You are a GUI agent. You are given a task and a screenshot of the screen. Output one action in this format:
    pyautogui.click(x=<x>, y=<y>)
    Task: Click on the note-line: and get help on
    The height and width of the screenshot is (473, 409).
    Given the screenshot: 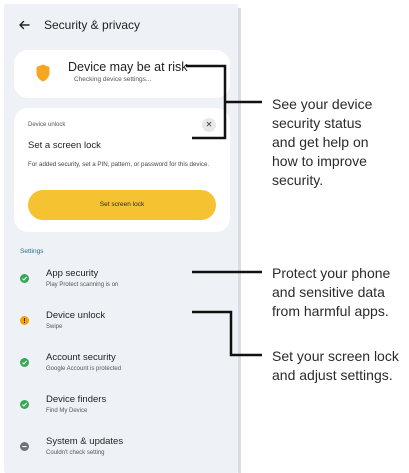 What is the action you would take?
    pyautogui.click(x=320, y=142)
    